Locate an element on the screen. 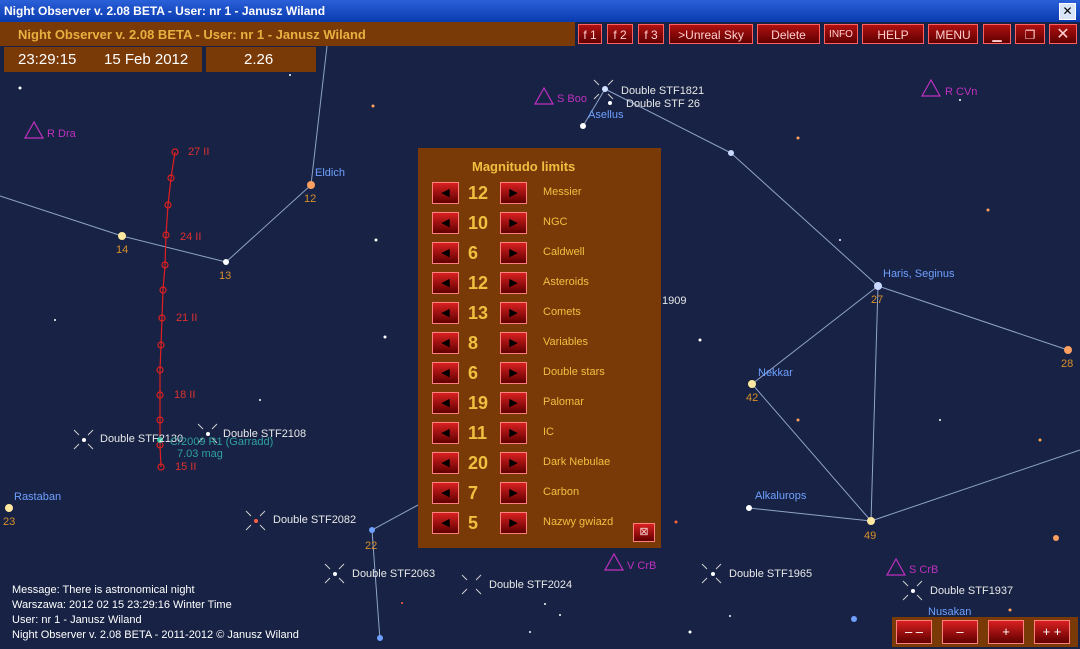  magnitude-row-variables: ◀ 8 ▶ Variables is located at coordinates (539, 343).